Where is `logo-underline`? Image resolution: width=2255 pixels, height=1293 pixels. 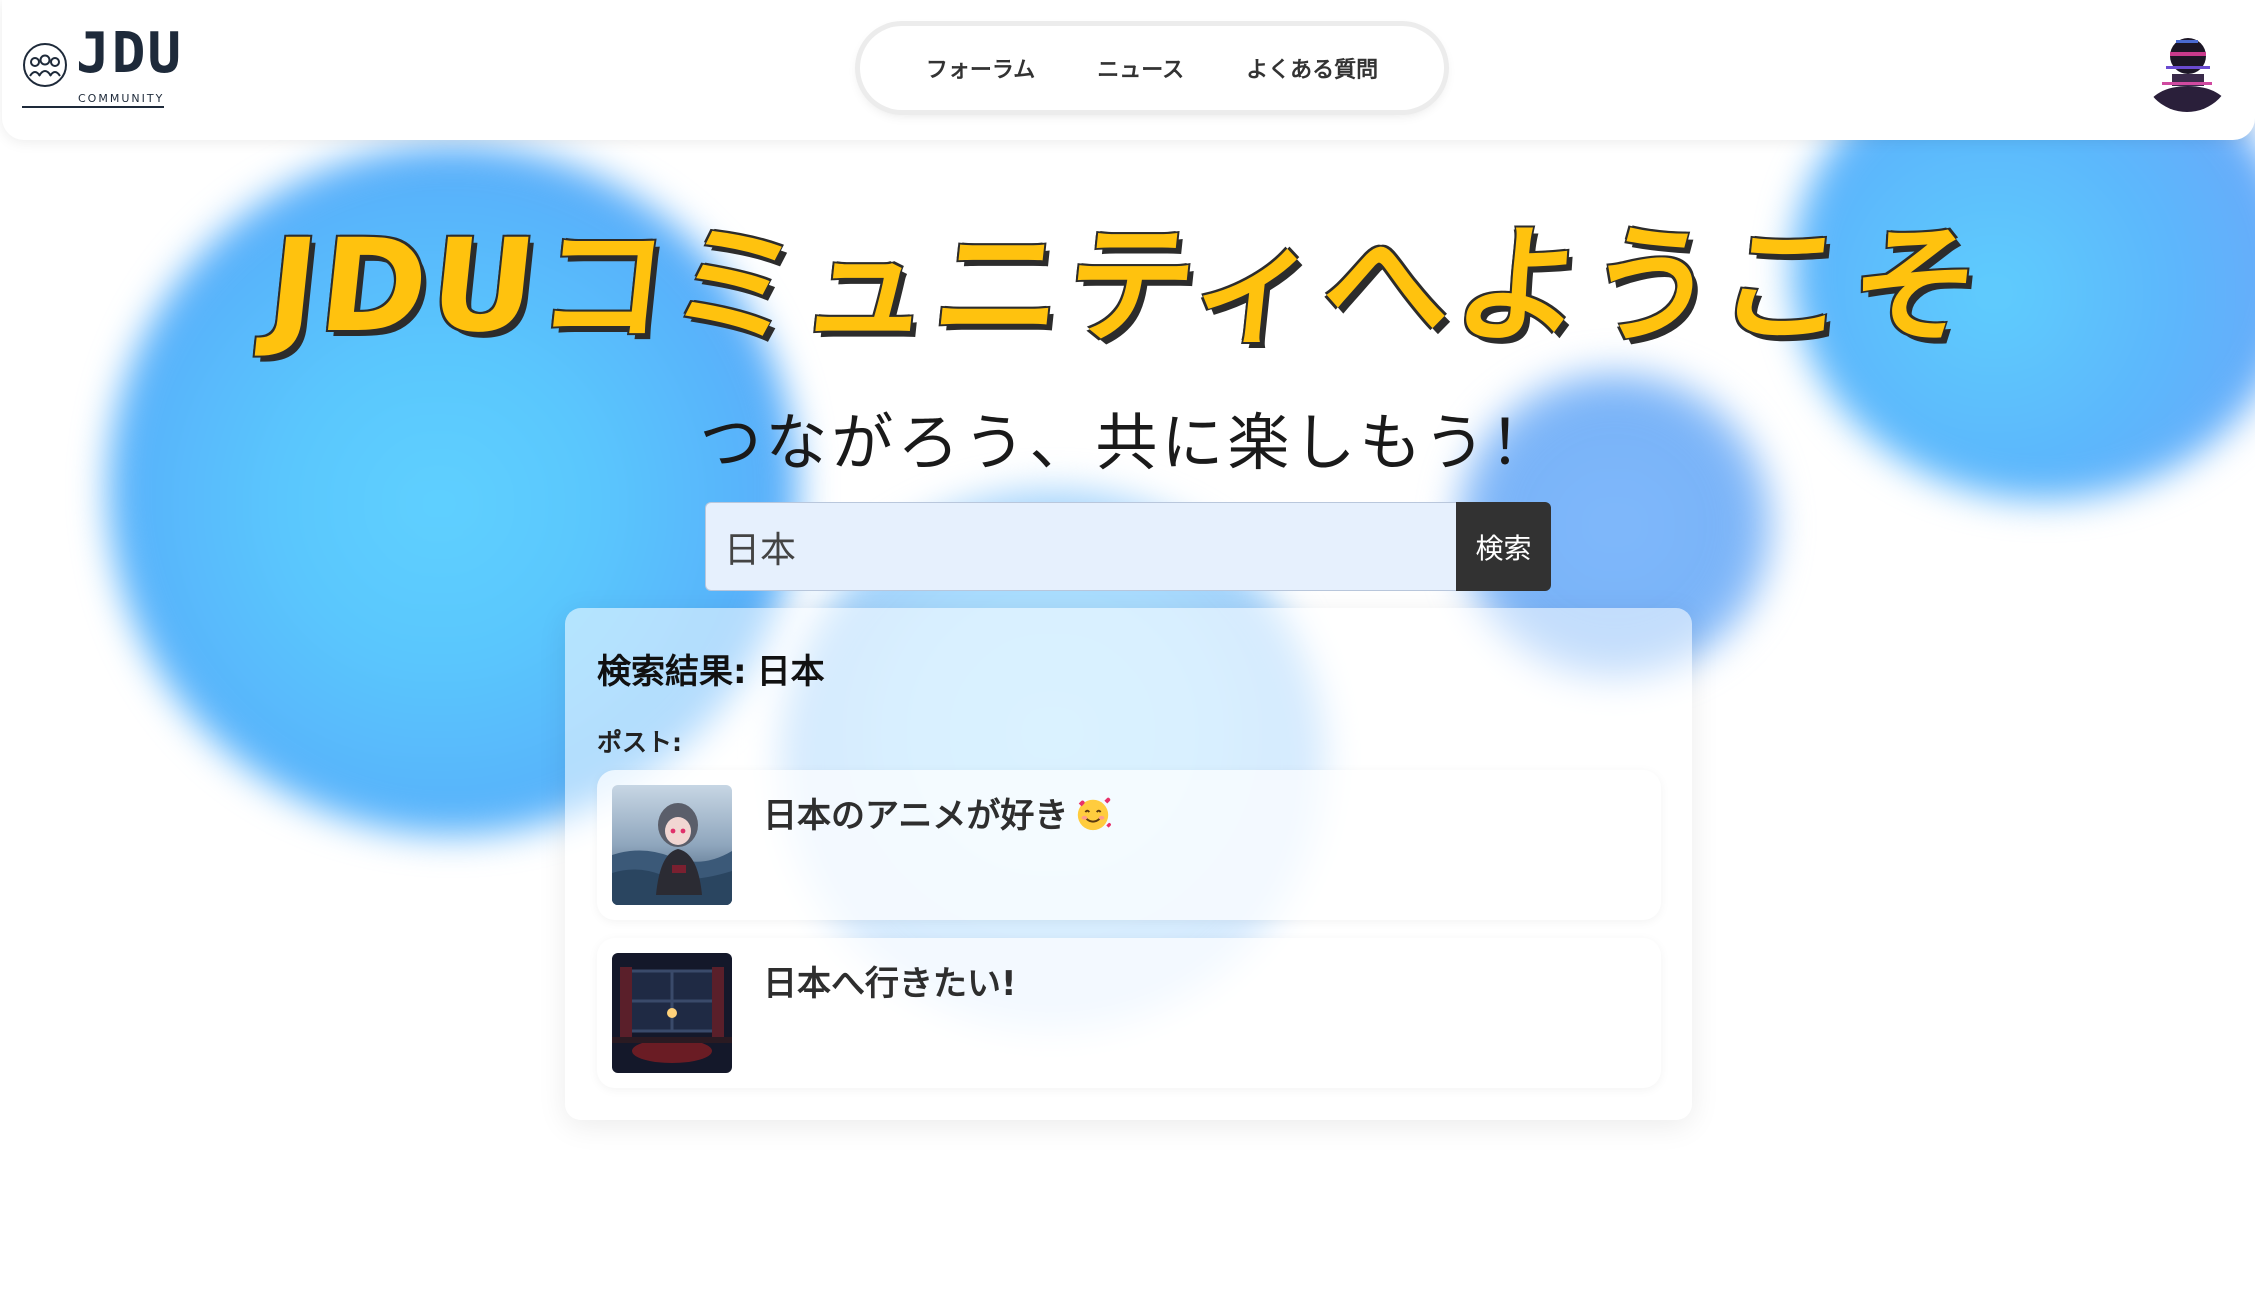
logo-underline is located at coordinates (93, 107).